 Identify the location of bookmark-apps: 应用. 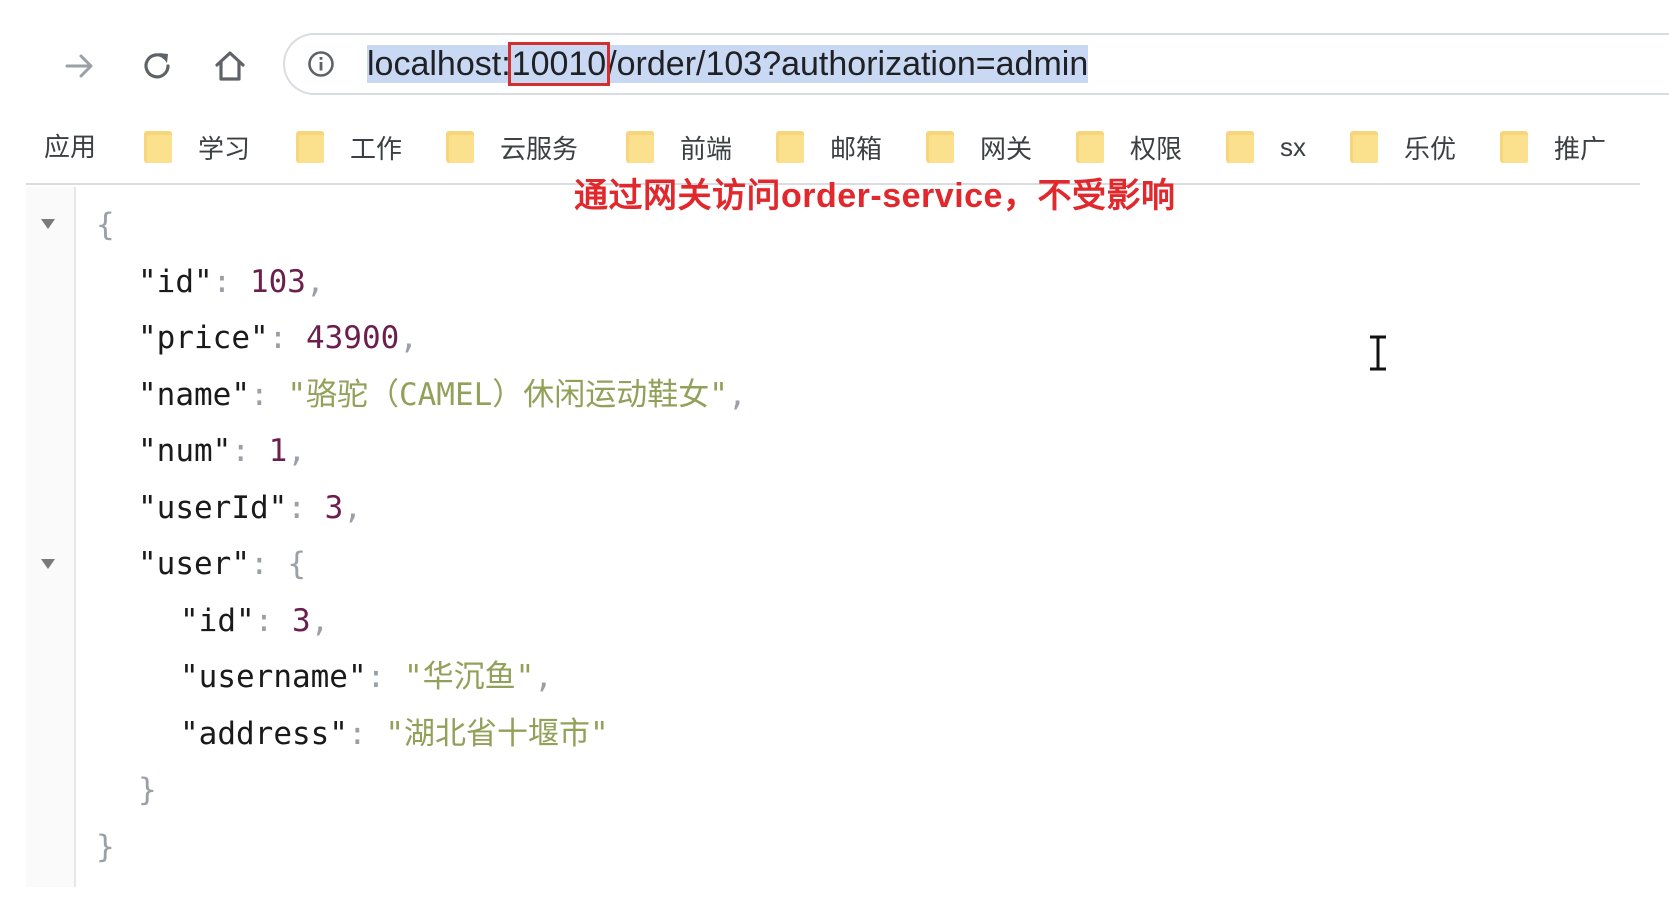
(70, 147).